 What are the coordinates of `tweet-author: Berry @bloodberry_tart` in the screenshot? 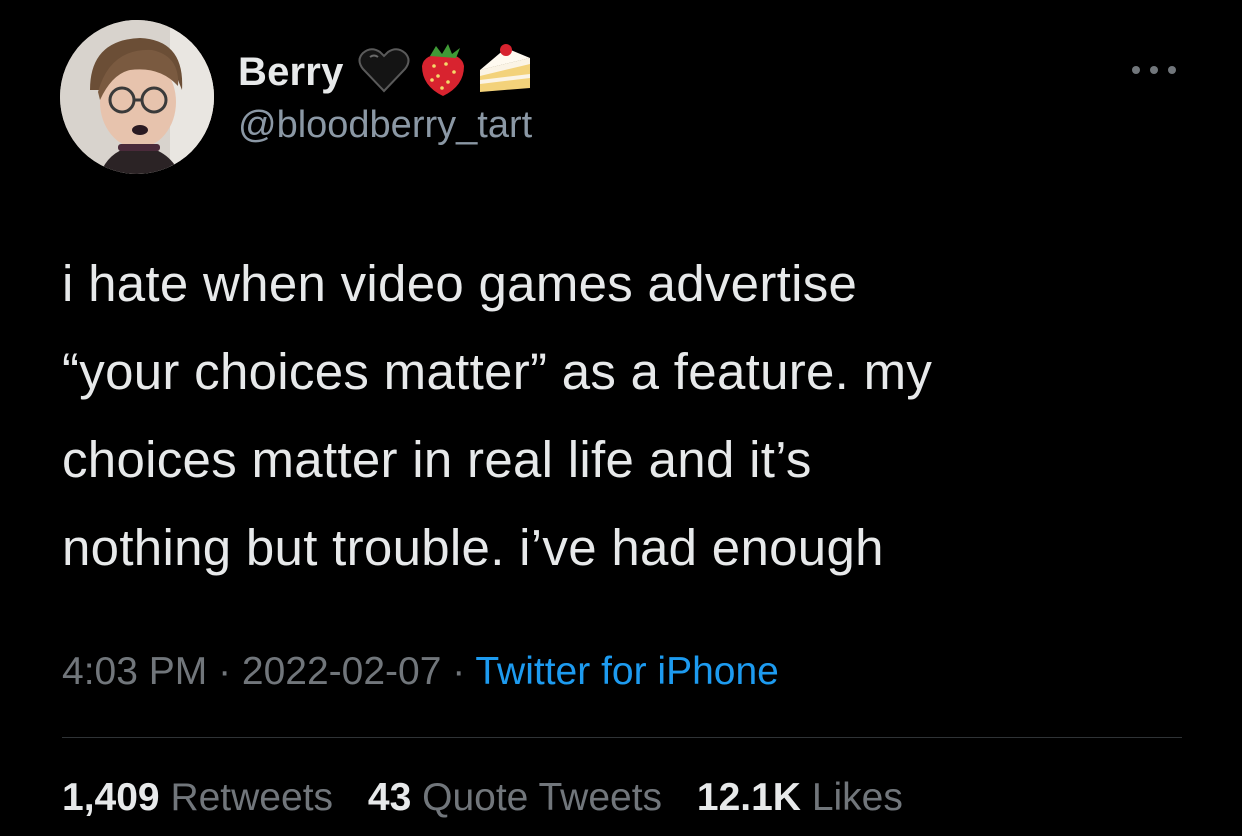 It's located at (390, 97).